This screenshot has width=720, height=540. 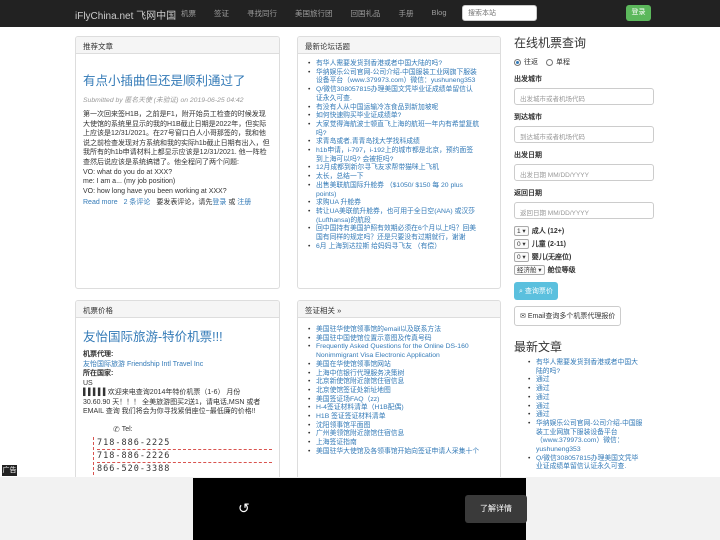 I want to click on latest-item-cont: （www.379973.com）微信：, so click(x=595, y=441).